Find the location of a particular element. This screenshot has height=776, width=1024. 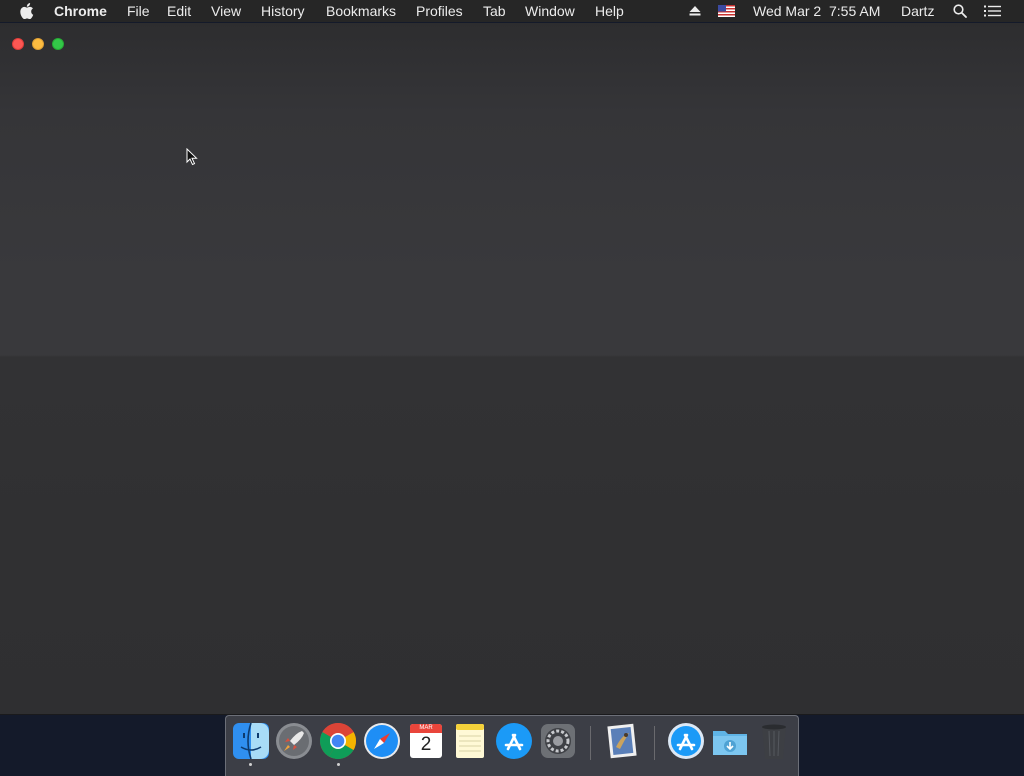

menu-help: Help is located at coordinates (609, 11).